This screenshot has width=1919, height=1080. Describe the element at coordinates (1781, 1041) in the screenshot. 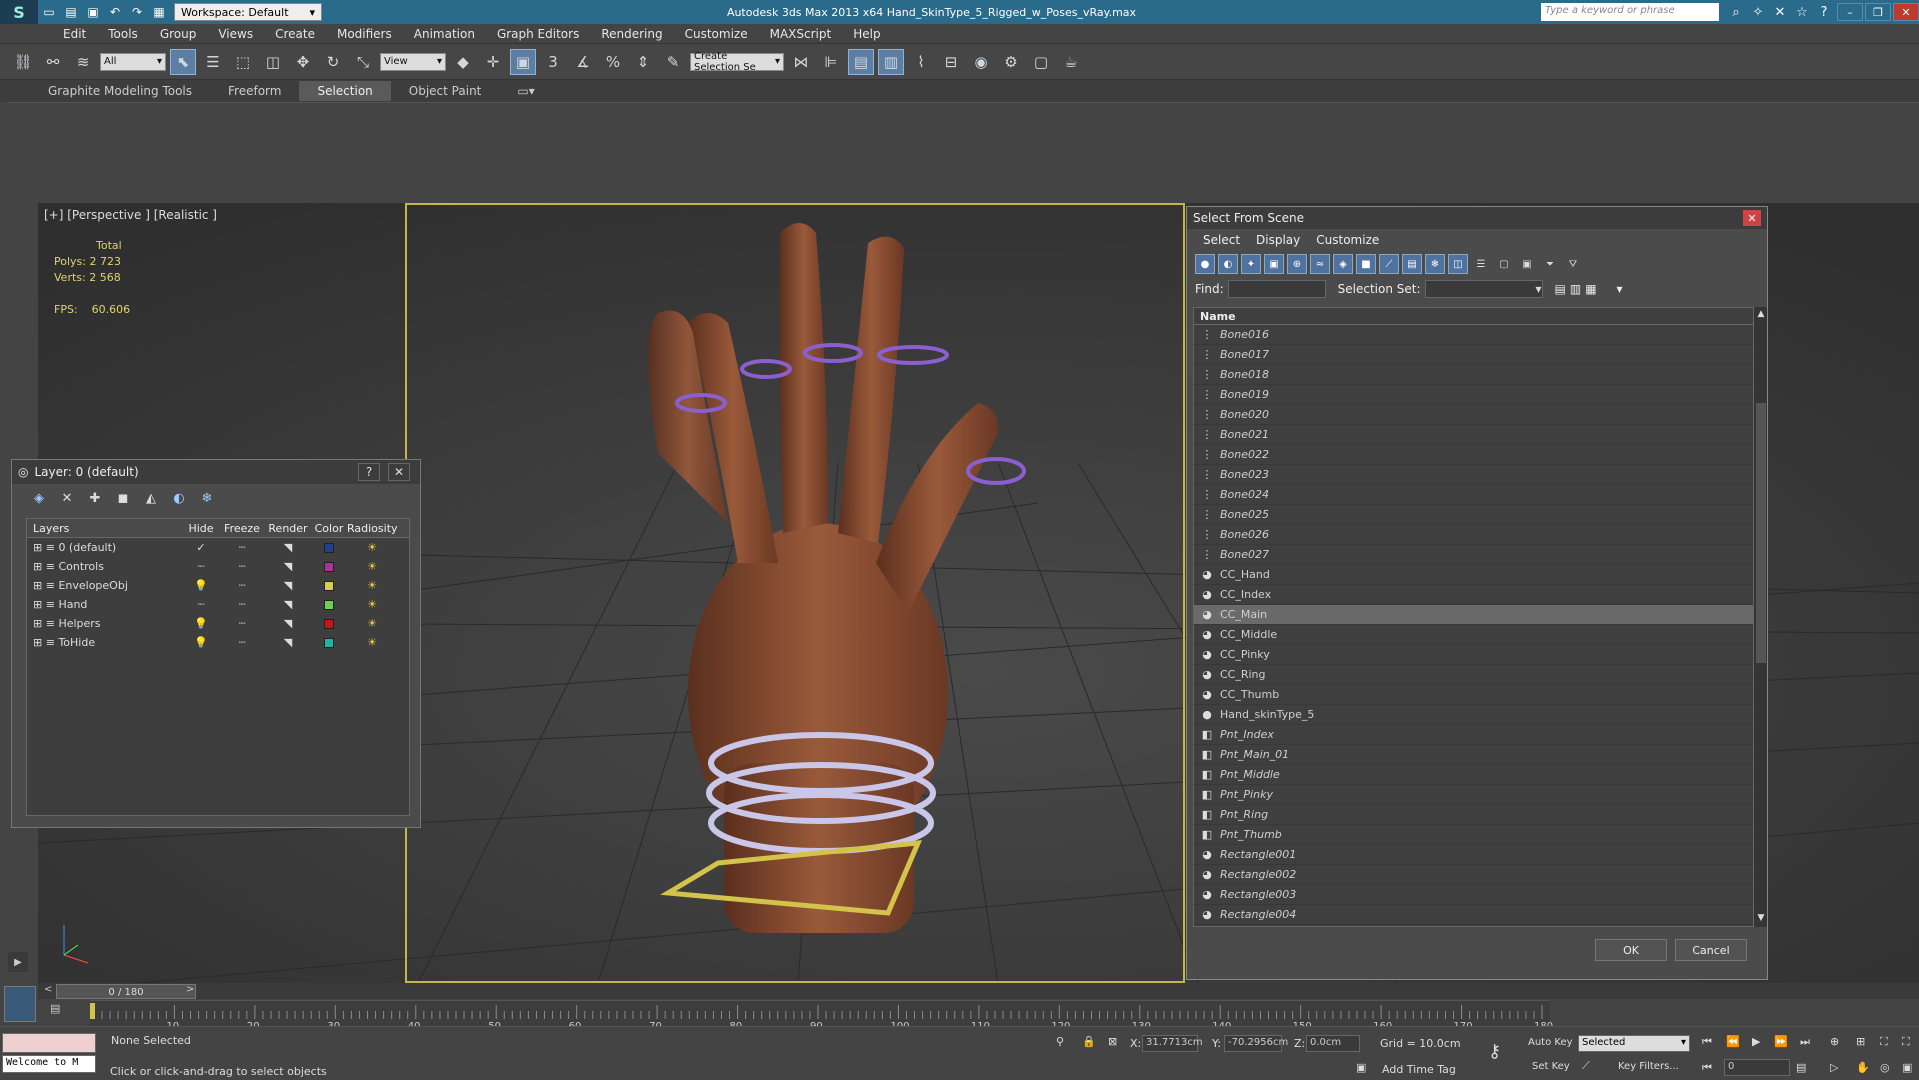

I see `next-frame-icon: ⏩` at that location.